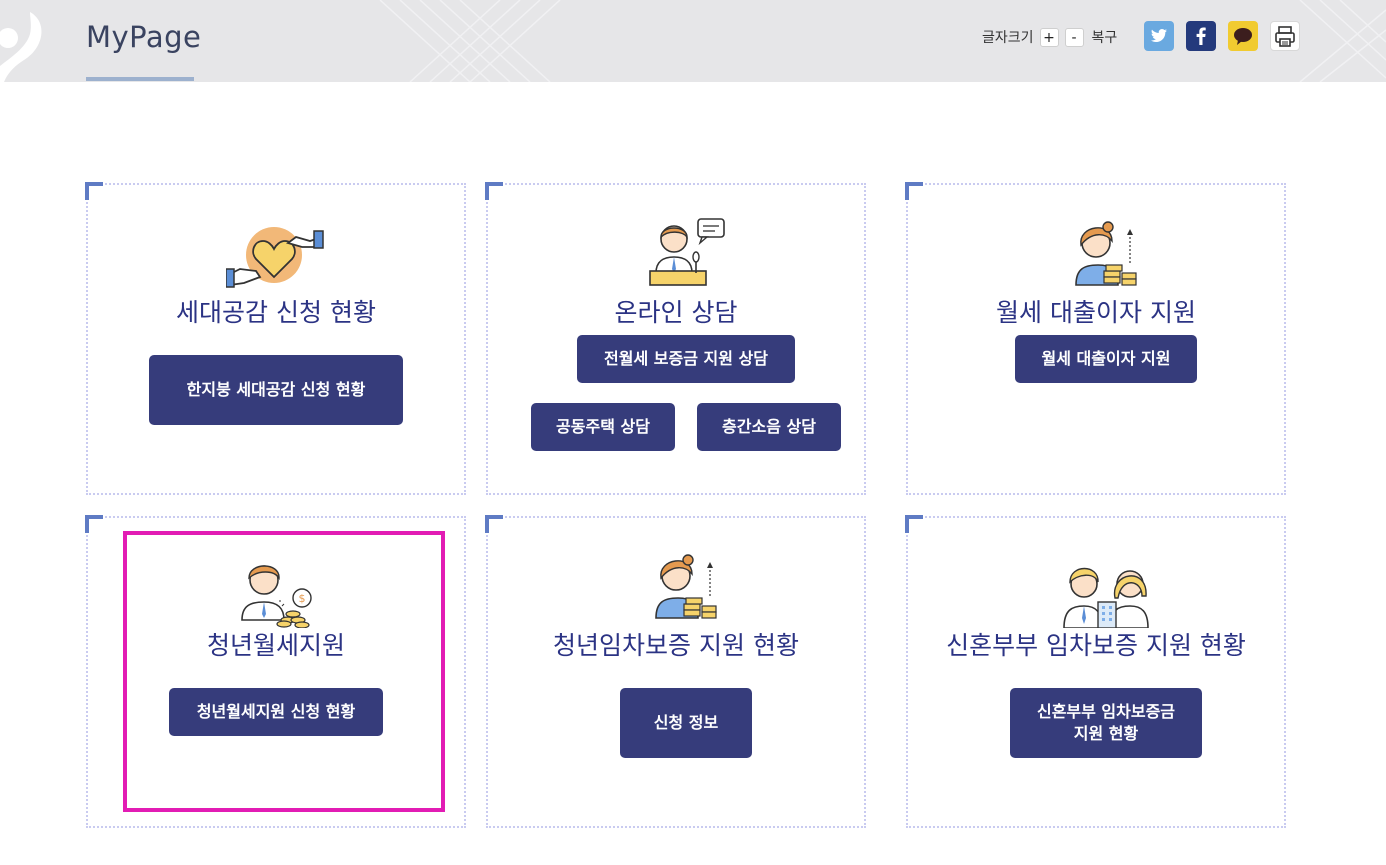 Image resolution: width=1386 pixels, height=865 pixels. I want to click on couple-icon, so click(1106, 597).